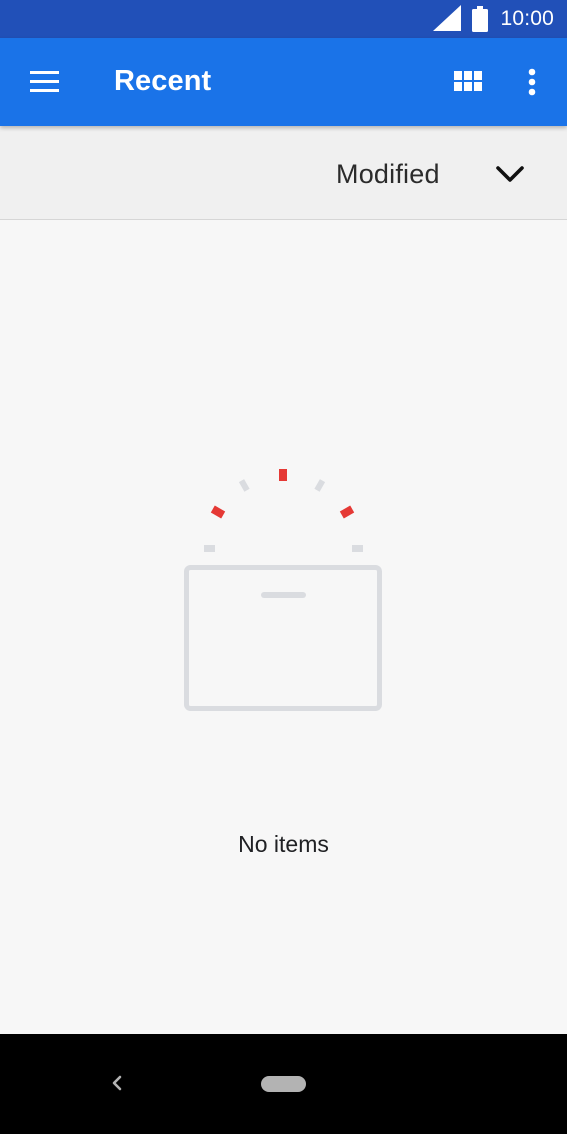 This screenshot has width=567, height=1134. I want to click on grid-view-button, so click(468, 82).